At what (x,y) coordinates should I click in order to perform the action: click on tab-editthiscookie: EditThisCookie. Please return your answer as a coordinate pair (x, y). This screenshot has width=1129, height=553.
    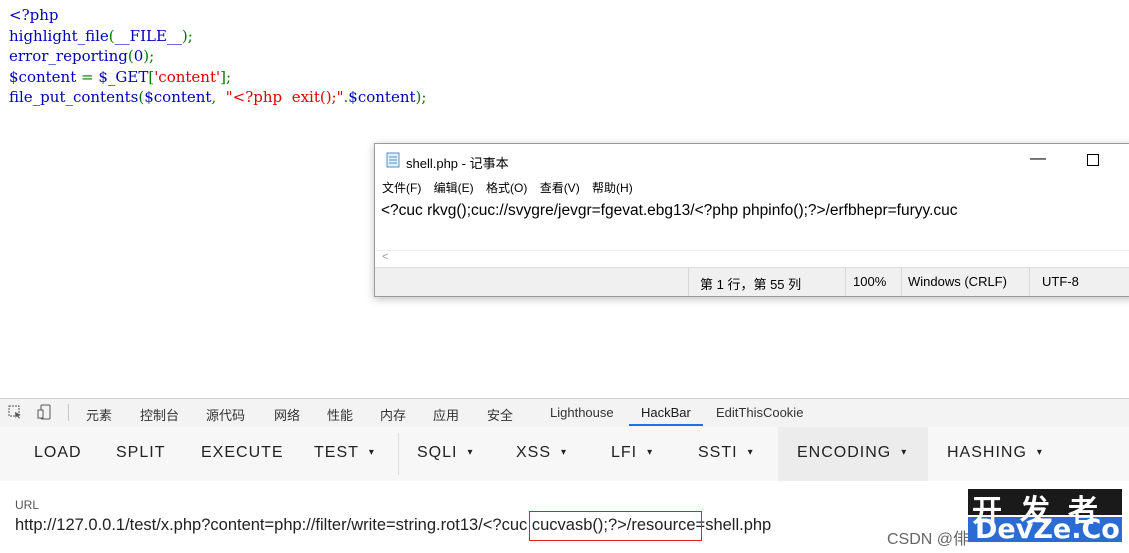
    Looking at the image, I should click on (759, 412).